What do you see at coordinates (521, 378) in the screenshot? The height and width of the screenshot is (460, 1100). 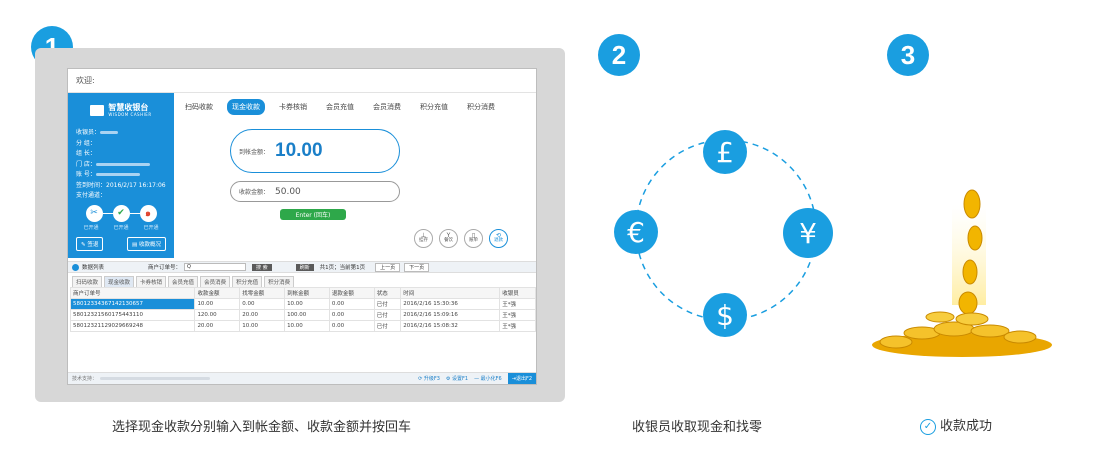 I see `exit-button: ⇥ 退出F2` at bounding box center [521, 378].